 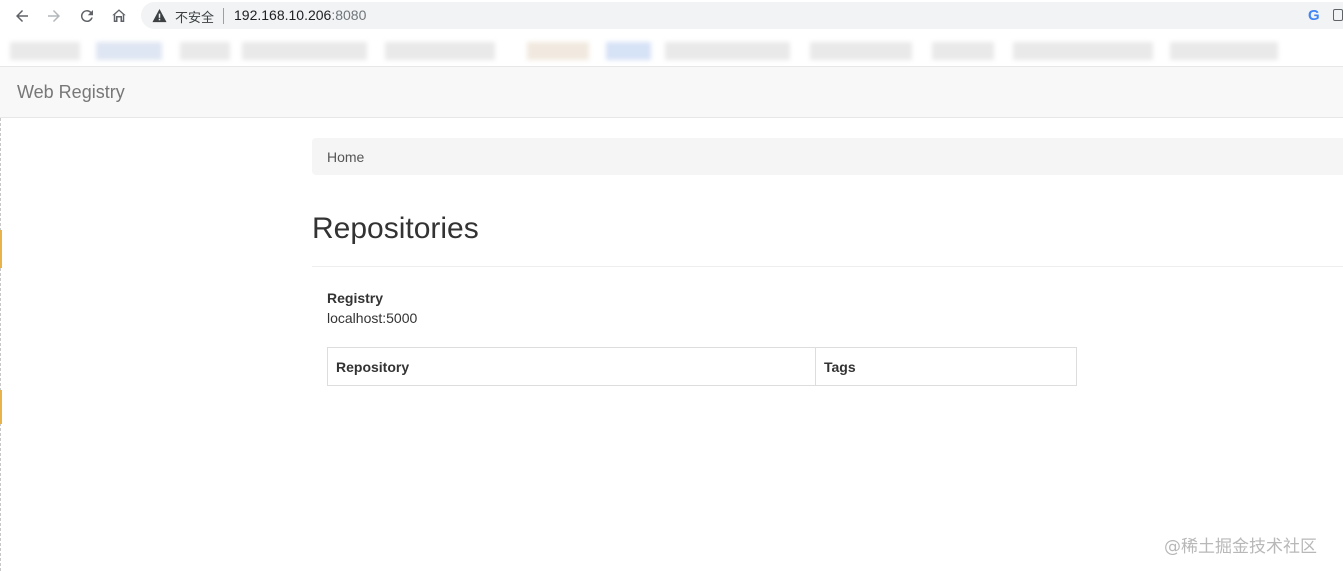 I want to click on reload-icon, so click(x=86, y=16).